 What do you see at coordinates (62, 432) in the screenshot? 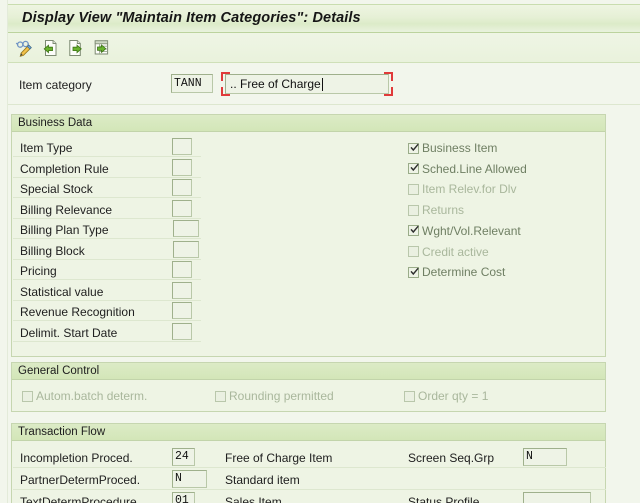
I see `transaction-flow-title: Transaction Flow` at bounding box center [62, 432].